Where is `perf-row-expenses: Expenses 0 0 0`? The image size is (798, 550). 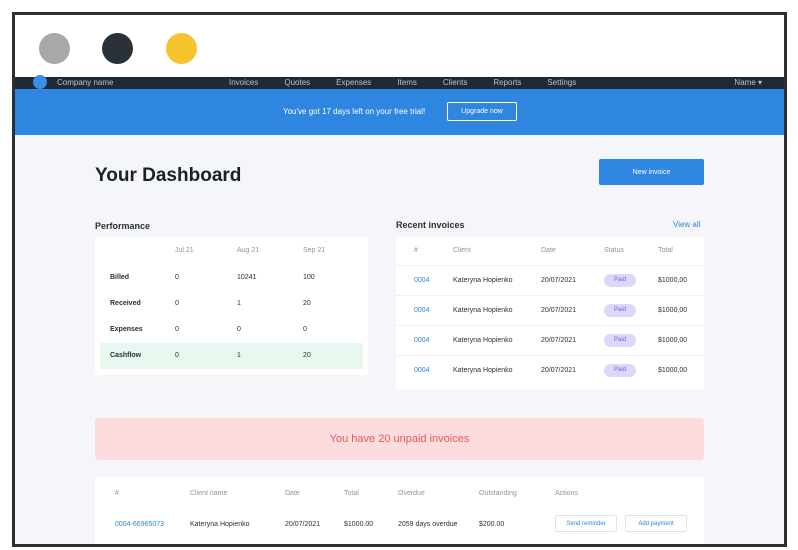
perf-row-expenses: Expenses 0 0 0 is located at coordinates (231, 330).